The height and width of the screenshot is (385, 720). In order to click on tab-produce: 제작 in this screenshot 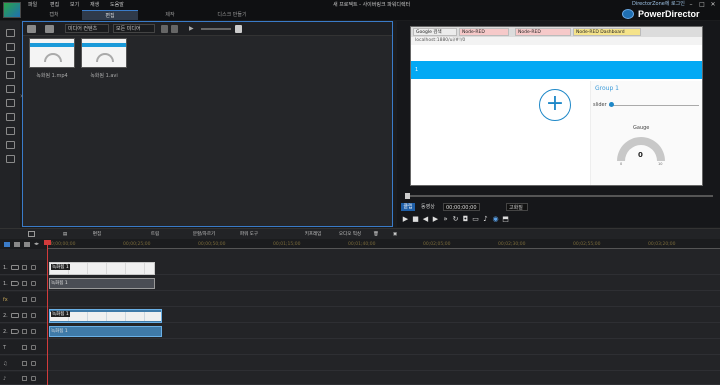, I will do `click(170, 15)`.